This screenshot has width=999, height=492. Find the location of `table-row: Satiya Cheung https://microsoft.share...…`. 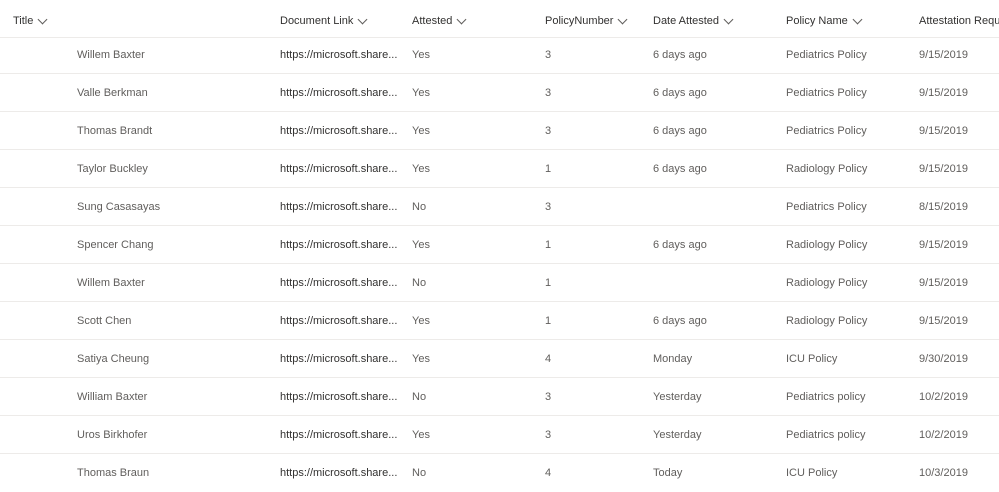

table-row: Satiya Cheung https://microsoft.share...… is located at coordinates (499, 359).